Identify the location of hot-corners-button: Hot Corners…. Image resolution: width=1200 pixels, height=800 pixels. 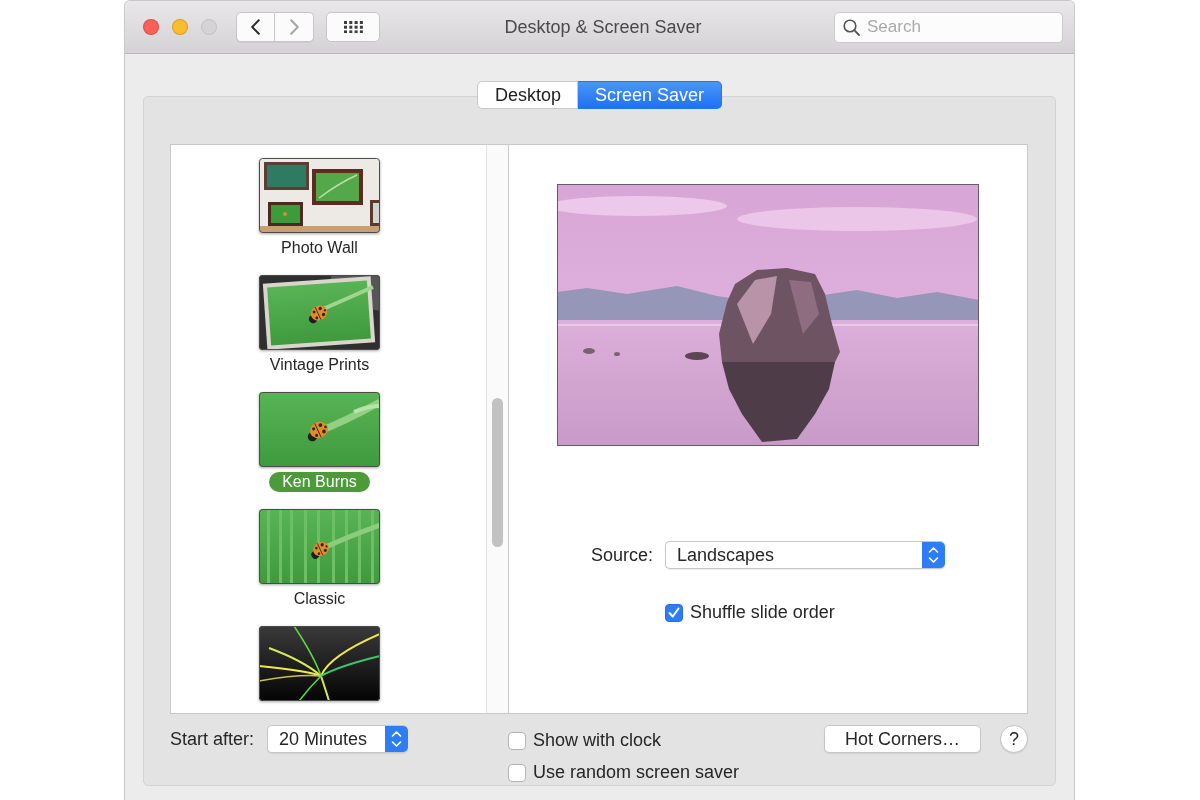
(902, 739).